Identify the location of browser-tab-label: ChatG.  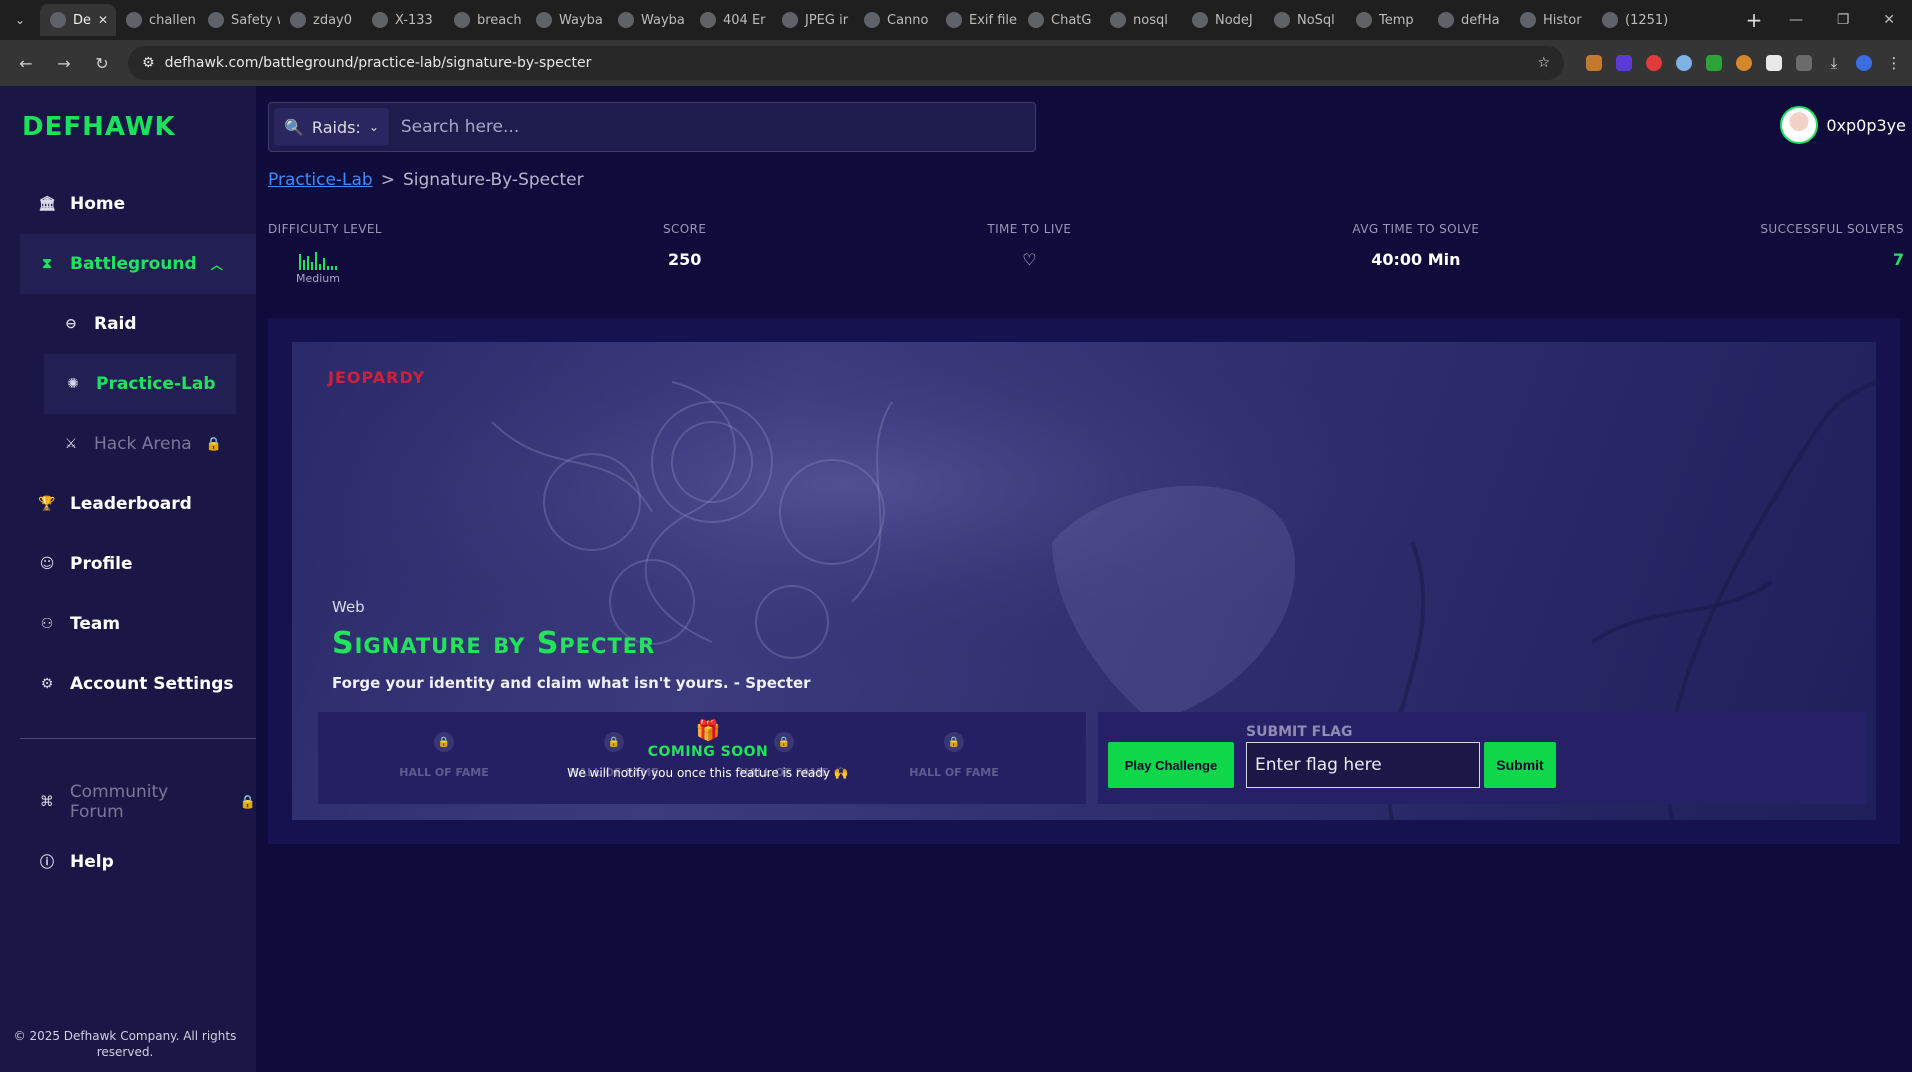
(1071, 20).